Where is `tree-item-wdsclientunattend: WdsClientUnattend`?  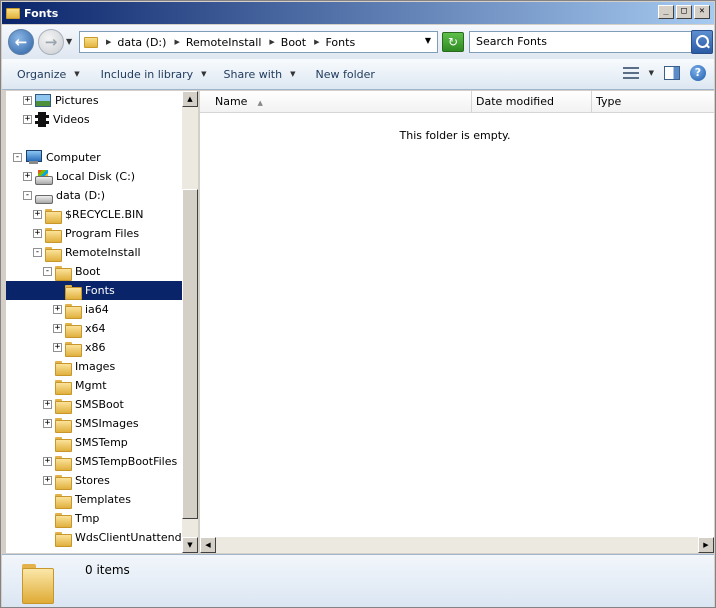
tree-item-wdsclientunattend: WdsClientUnattend is located at coordinates (118, 537).